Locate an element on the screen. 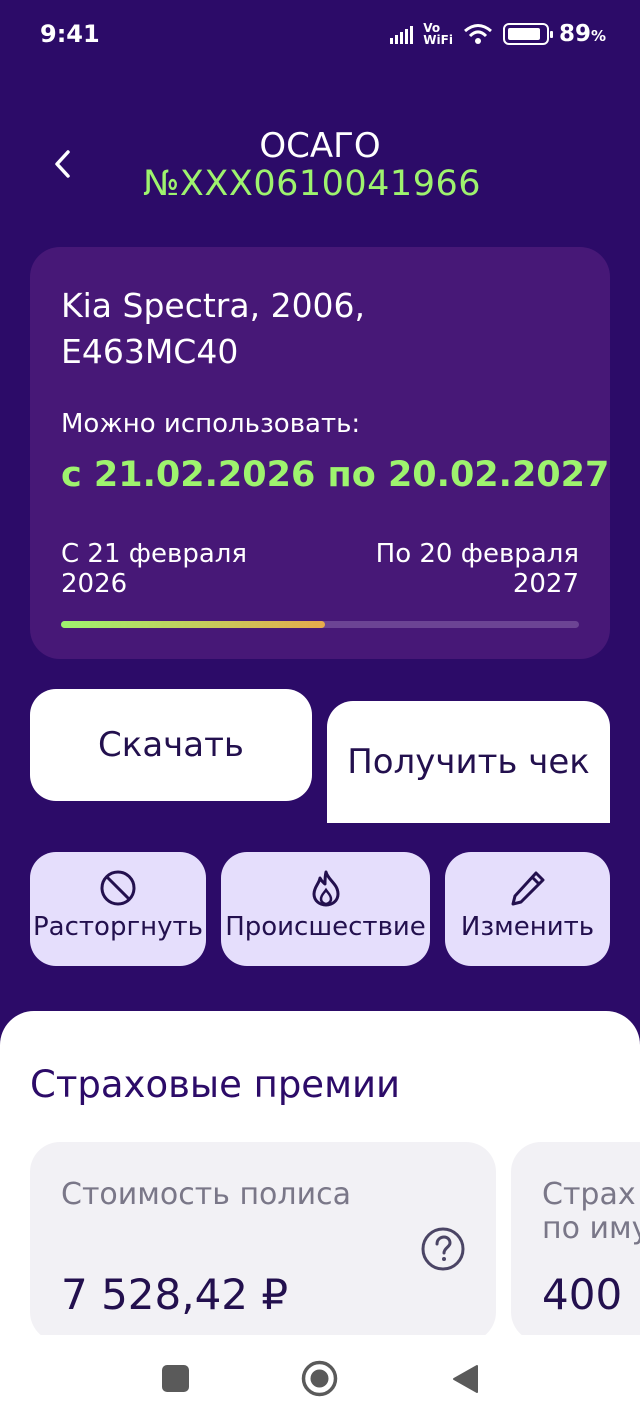 This screenshot has height=1423, width=640. status-icons: Vo WiFi 89% is located at coordinates (498, 34).